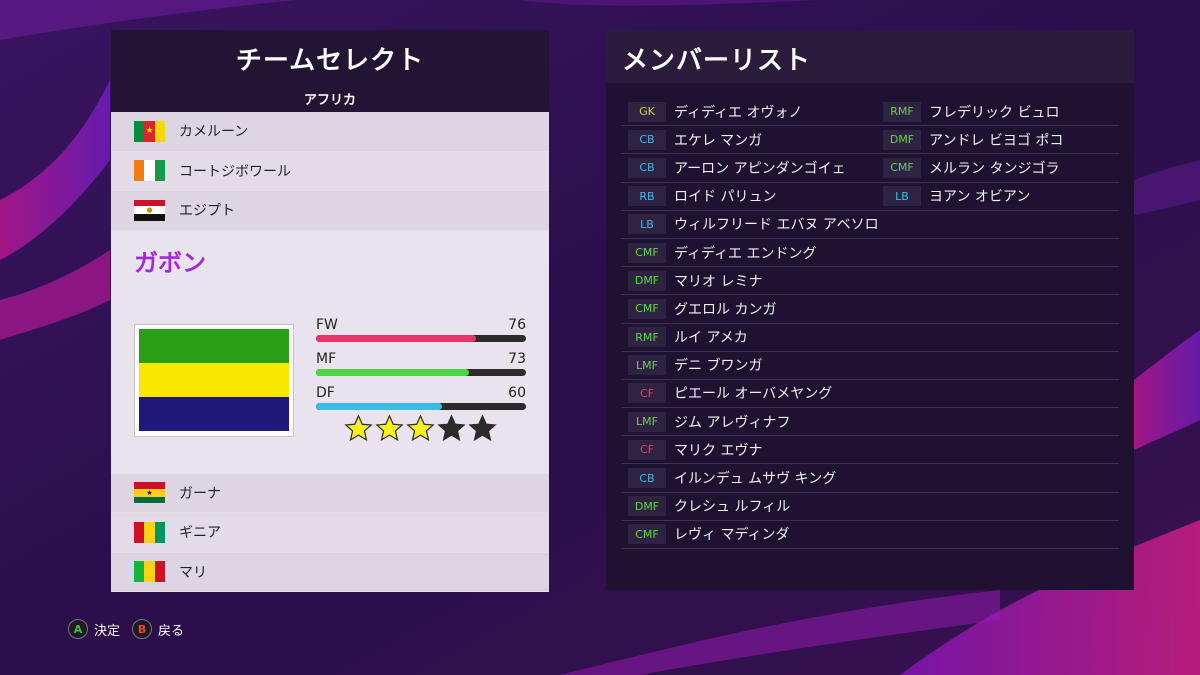  Describe the element at coordinates (718, 140) in the screenshot. I see `player-name: エケレ マンガ` at that location.